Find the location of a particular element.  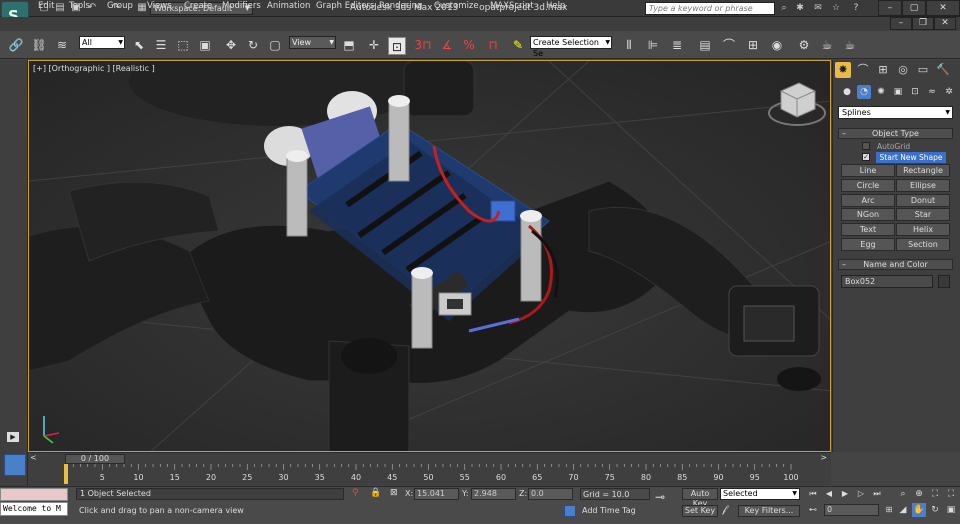

next-frame-icon: ▷ is located at coordinates (861, 494).